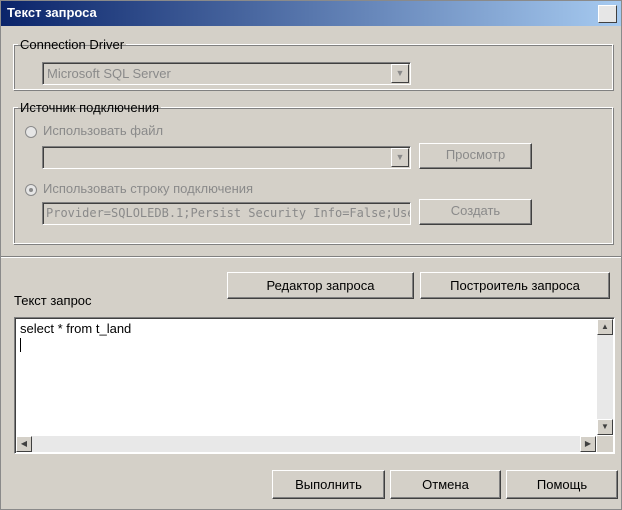 Image resolution: width=622 pixels, height=510 pixels. I want to click on use-string-radio, so click(31, 190).